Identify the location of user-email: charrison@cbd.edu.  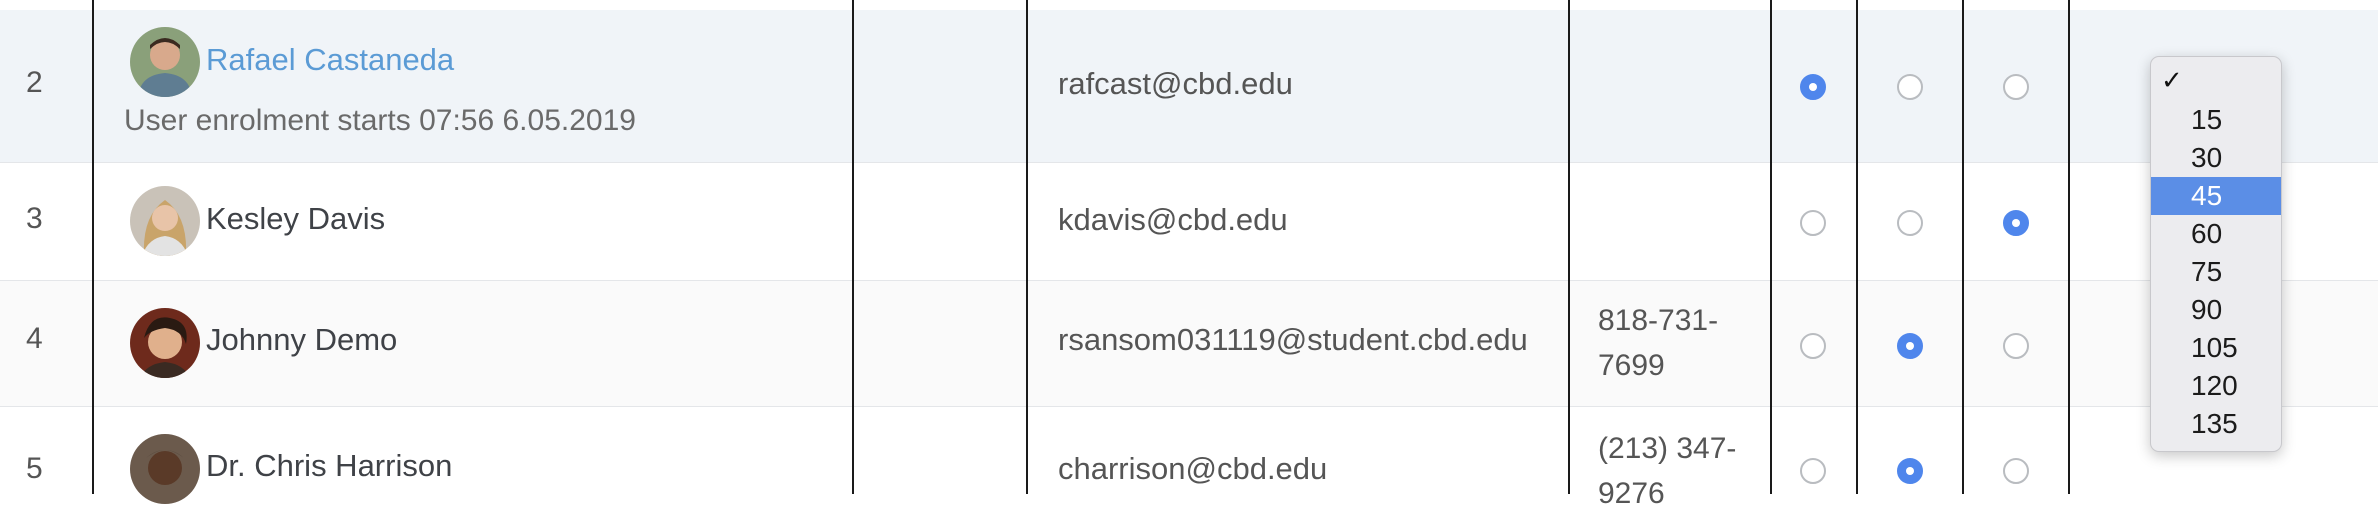
(1193, 468).